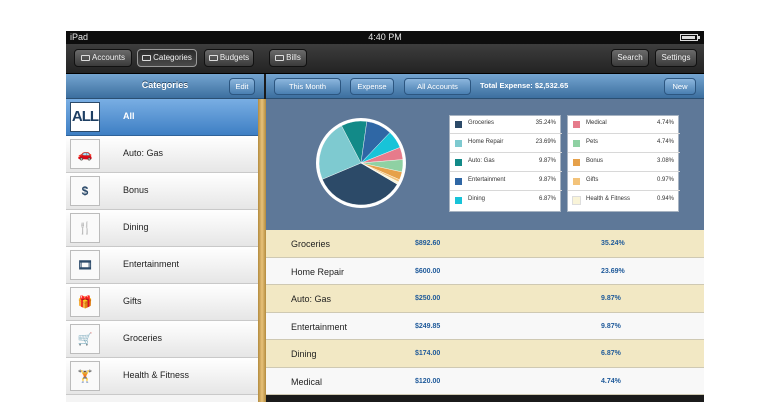 This screenshot has width=768, height=402. I want to click on category-label: Dining, so click(136, 227).